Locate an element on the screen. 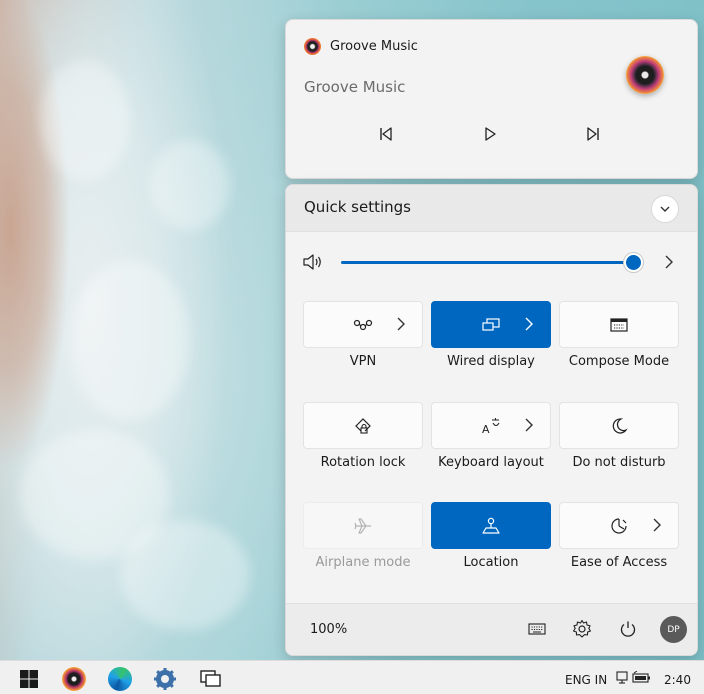  location-toggle is located at coordinates (491, 525).